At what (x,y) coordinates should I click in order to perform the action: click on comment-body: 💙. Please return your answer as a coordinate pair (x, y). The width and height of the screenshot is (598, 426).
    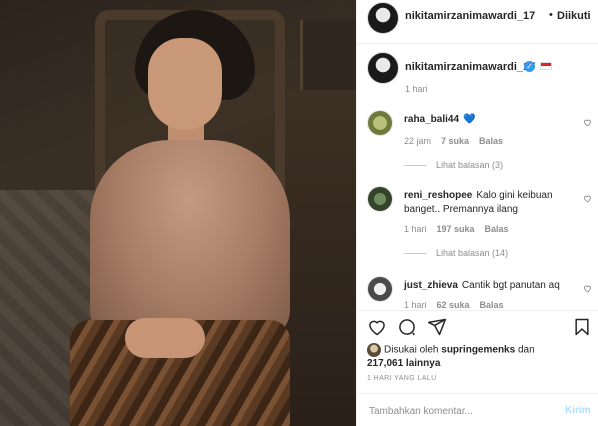
    Looking at the image, I should click on (469, 119).